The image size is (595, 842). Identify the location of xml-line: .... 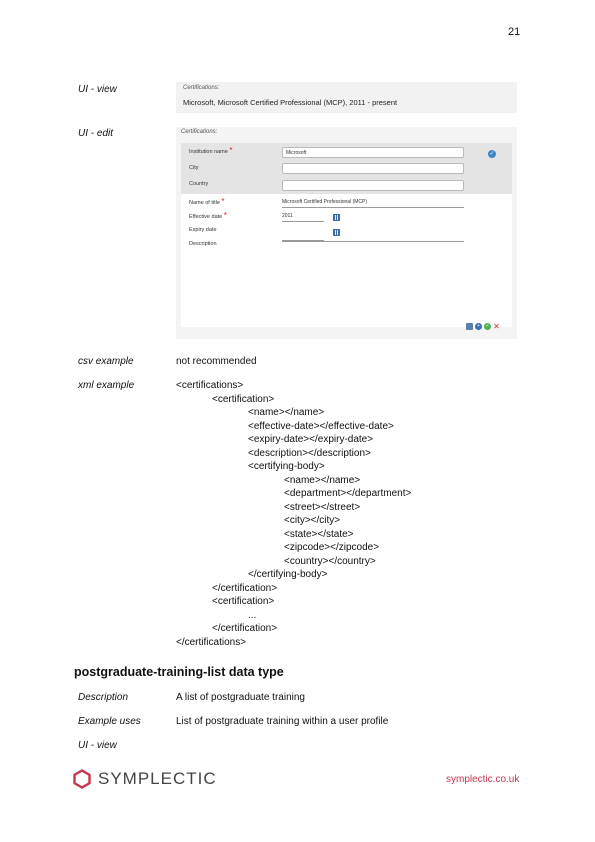
(252, 615).